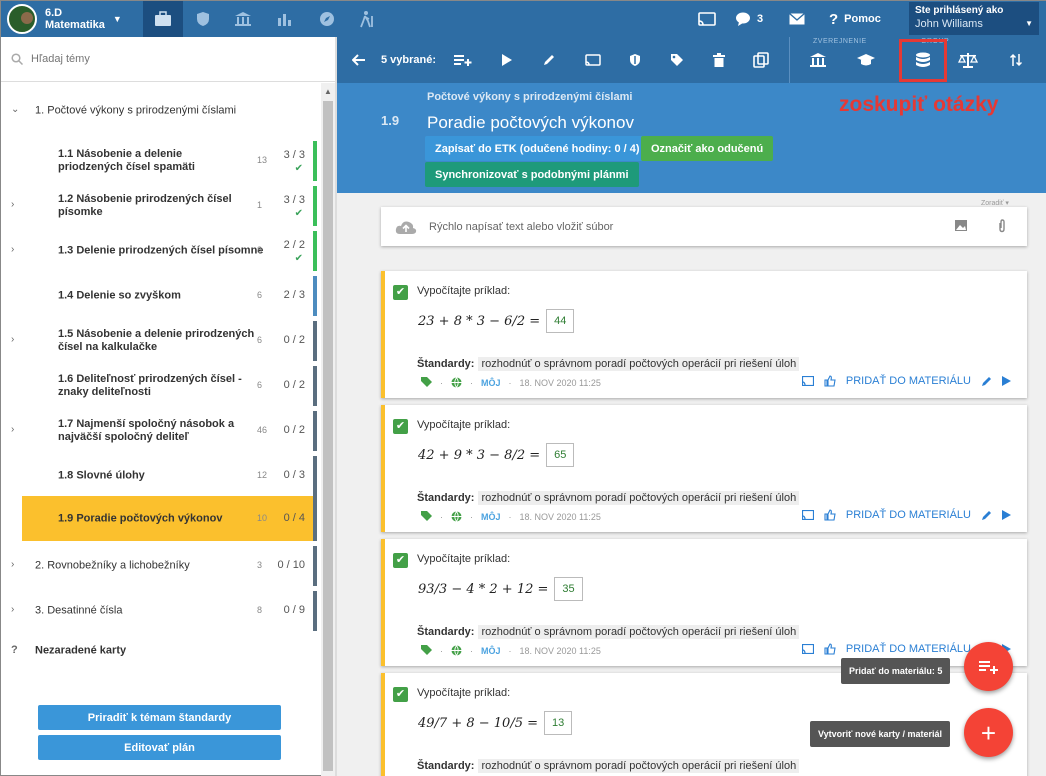 Image resolution: width=1046 pixels, height=776 pixels. Describe the element at coordinates (159, 651) in the screenshot. I see `unassigned-cards-item: ? Nezaradené karty` at that location.